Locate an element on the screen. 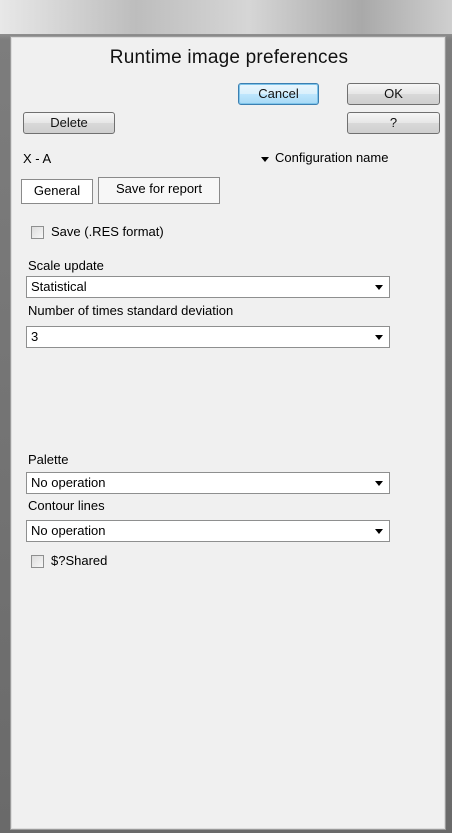 This screenshot has width=452, height=833. dialog-title: Runtime image preferences is located at coordinates (229, 57).